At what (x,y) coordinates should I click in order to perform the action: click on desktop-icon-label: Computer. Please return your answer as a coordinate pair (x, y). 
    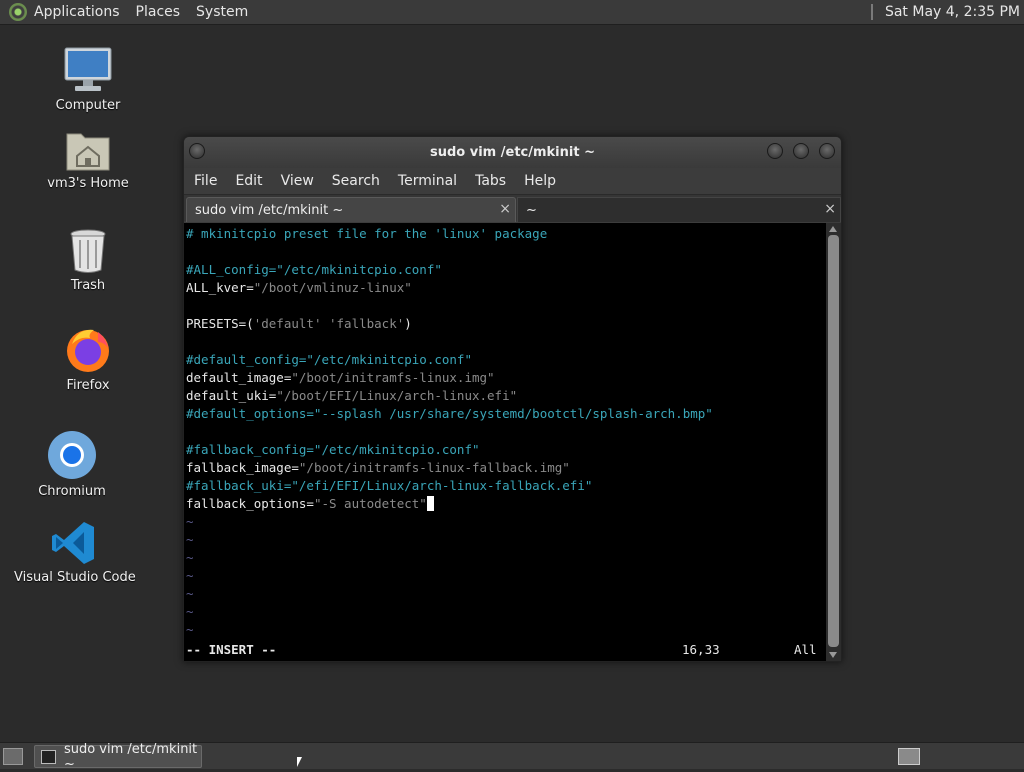
    Looking at the image, I should click on (88, 105).